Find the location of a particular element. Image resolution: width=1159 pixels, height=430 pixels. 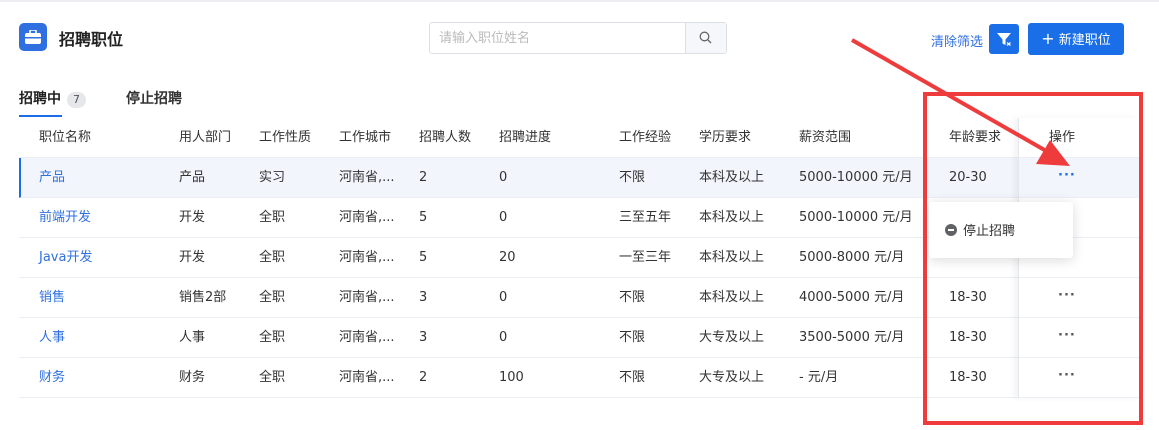

dept-cell: 产品 is located at coordinates (192, 177).